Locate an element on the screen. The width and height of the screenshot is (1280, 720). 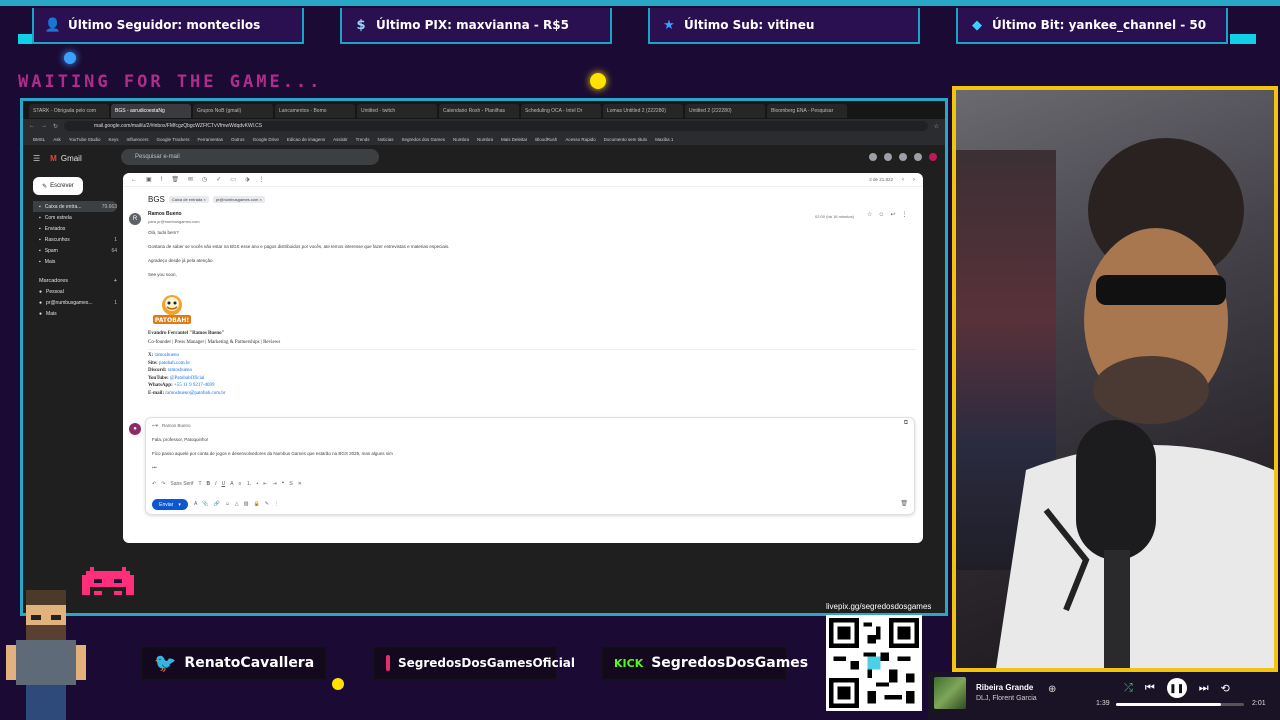
compose-button: ✎ Escrever is located at coordinates (58, 186).